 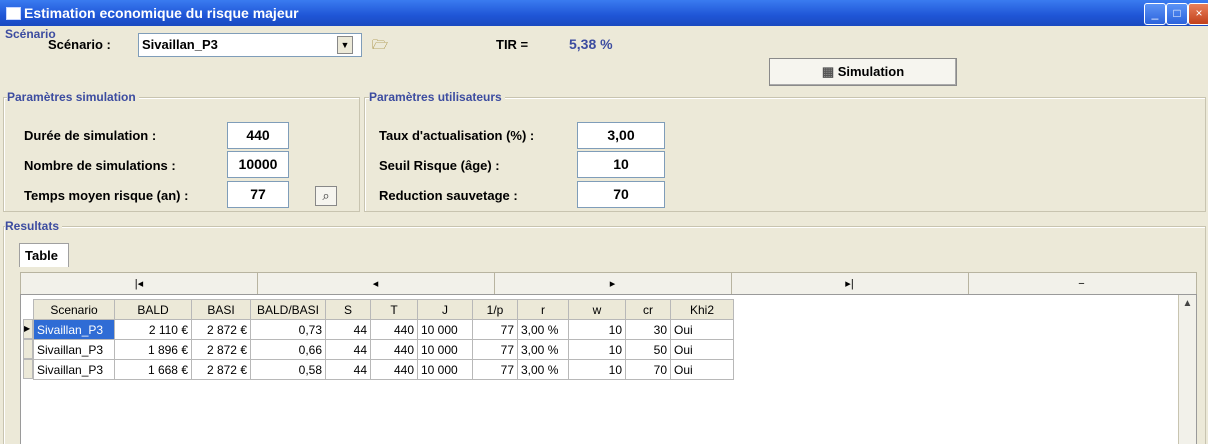 What do you see at coordinates (258, 194) in the screenshot?
I see `mean-time-field: 77` at bounding box center [258, 194].